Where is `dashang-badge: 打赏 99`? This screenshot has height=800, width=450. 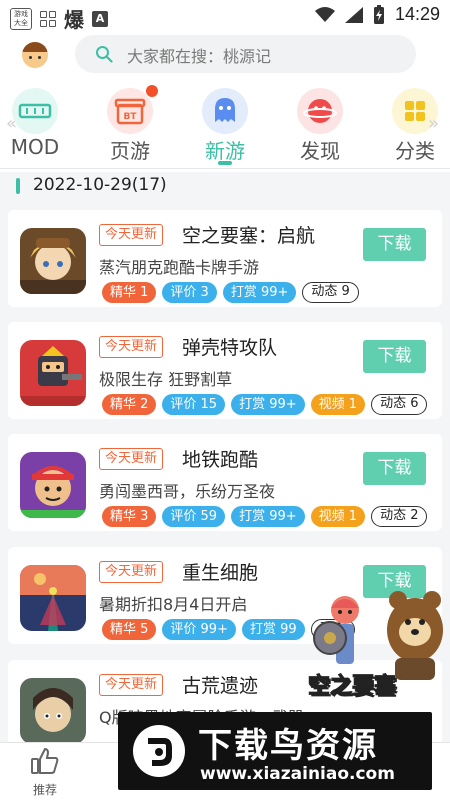 dashang-badge: 打赏 99 is located at coordinates (273, 629).